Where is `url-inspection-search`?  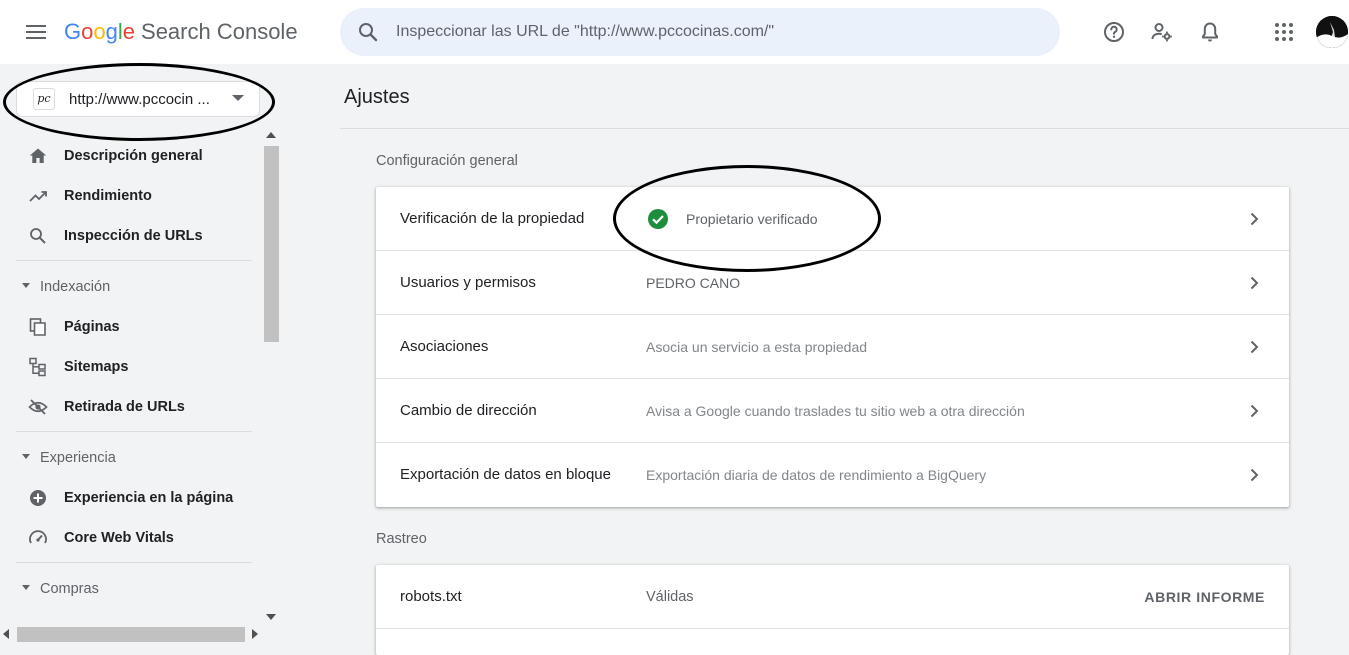
url-inspection-search is located at coordinates (700, 32).